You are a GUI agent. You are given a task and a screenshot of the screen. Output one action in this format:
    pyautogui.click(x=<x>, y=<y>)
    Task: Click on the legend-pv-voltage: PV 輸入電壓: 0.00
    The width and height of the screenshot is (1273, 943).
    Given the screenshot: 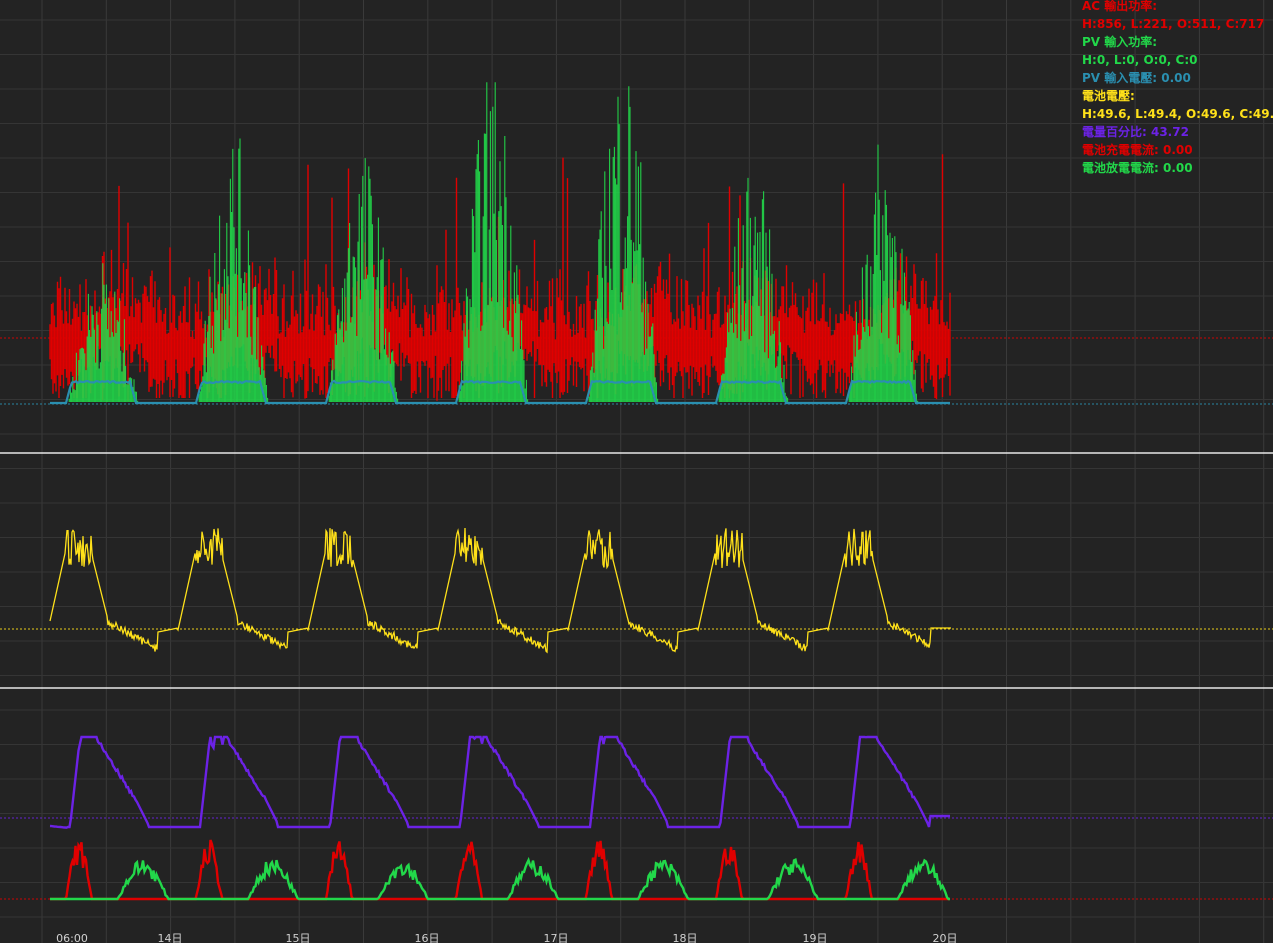 What is the action you would take?
    pyautogui.click(x=1136, y=78)
    